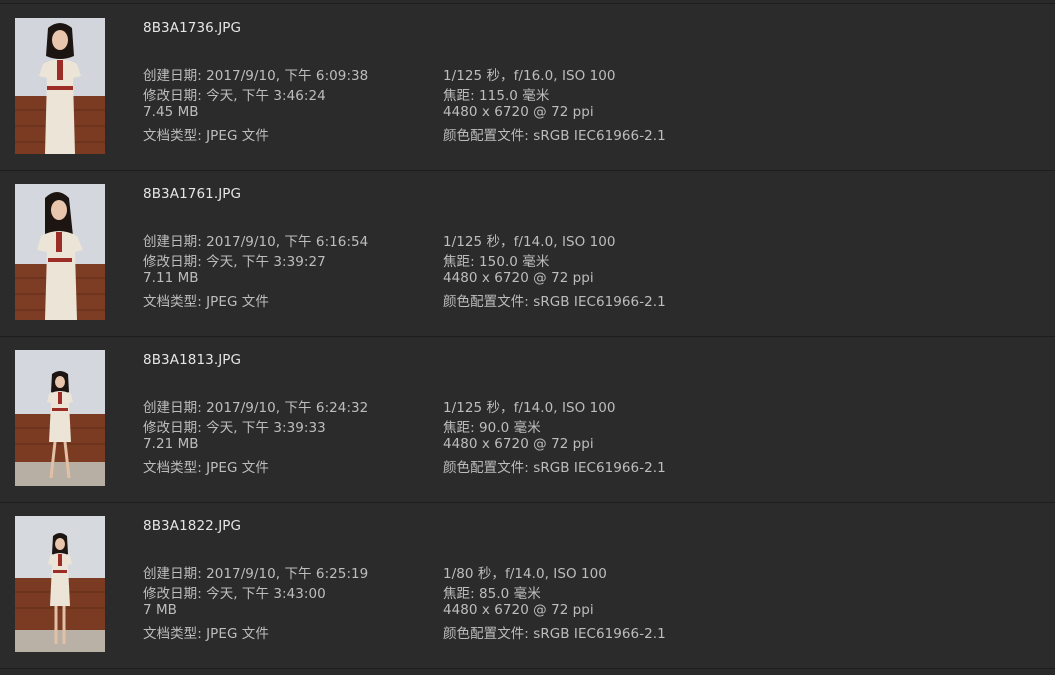  What do you see at coordinates (192, 526) in the screenshot?
I see `file-name: 8B3A1822.JPG` at bounding box center [192, 526].